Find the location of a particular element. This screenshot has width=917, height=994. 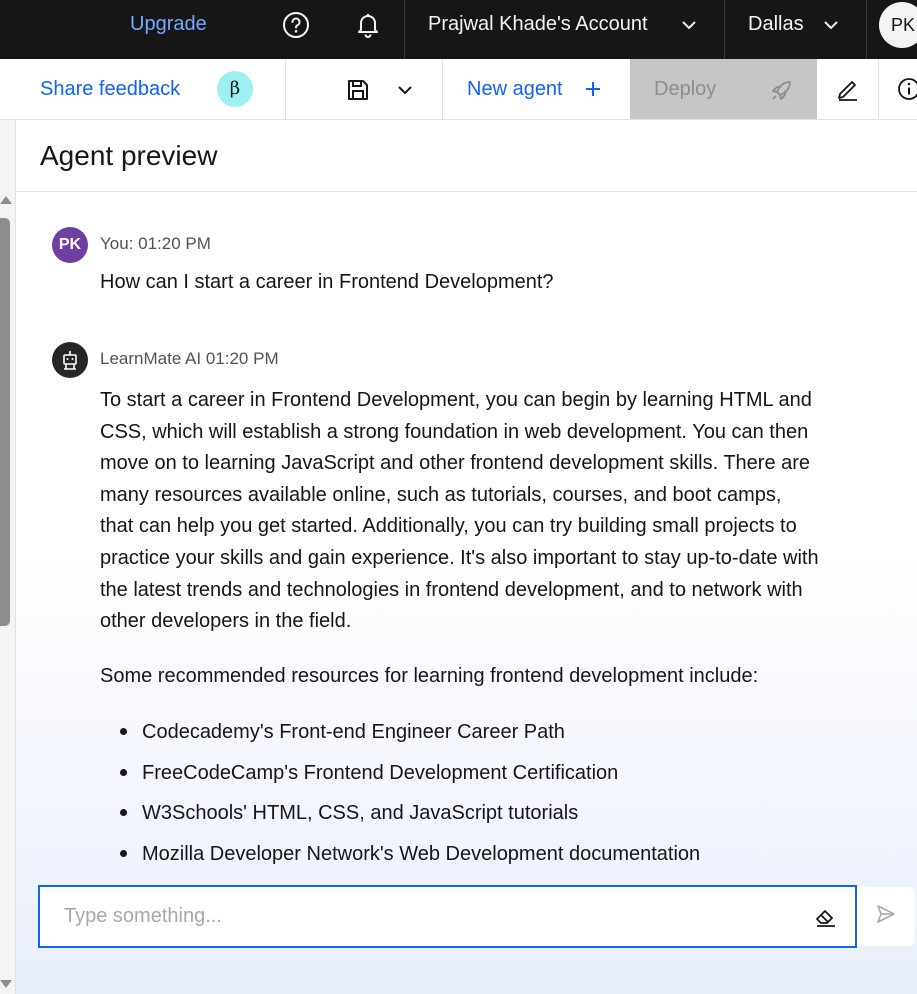

help-icon is located at coordinates (296, 25).